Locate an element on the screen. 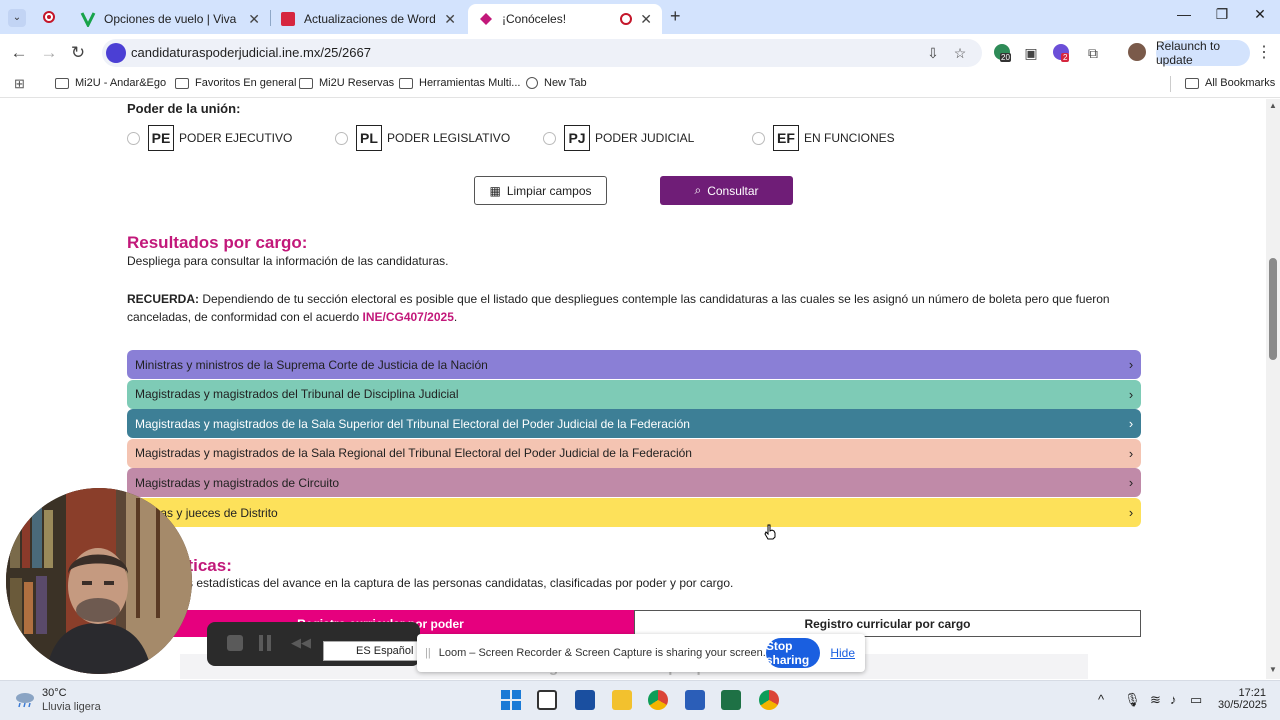  clock-date: 30/5/2025 is located at coordinates (1242, 705).